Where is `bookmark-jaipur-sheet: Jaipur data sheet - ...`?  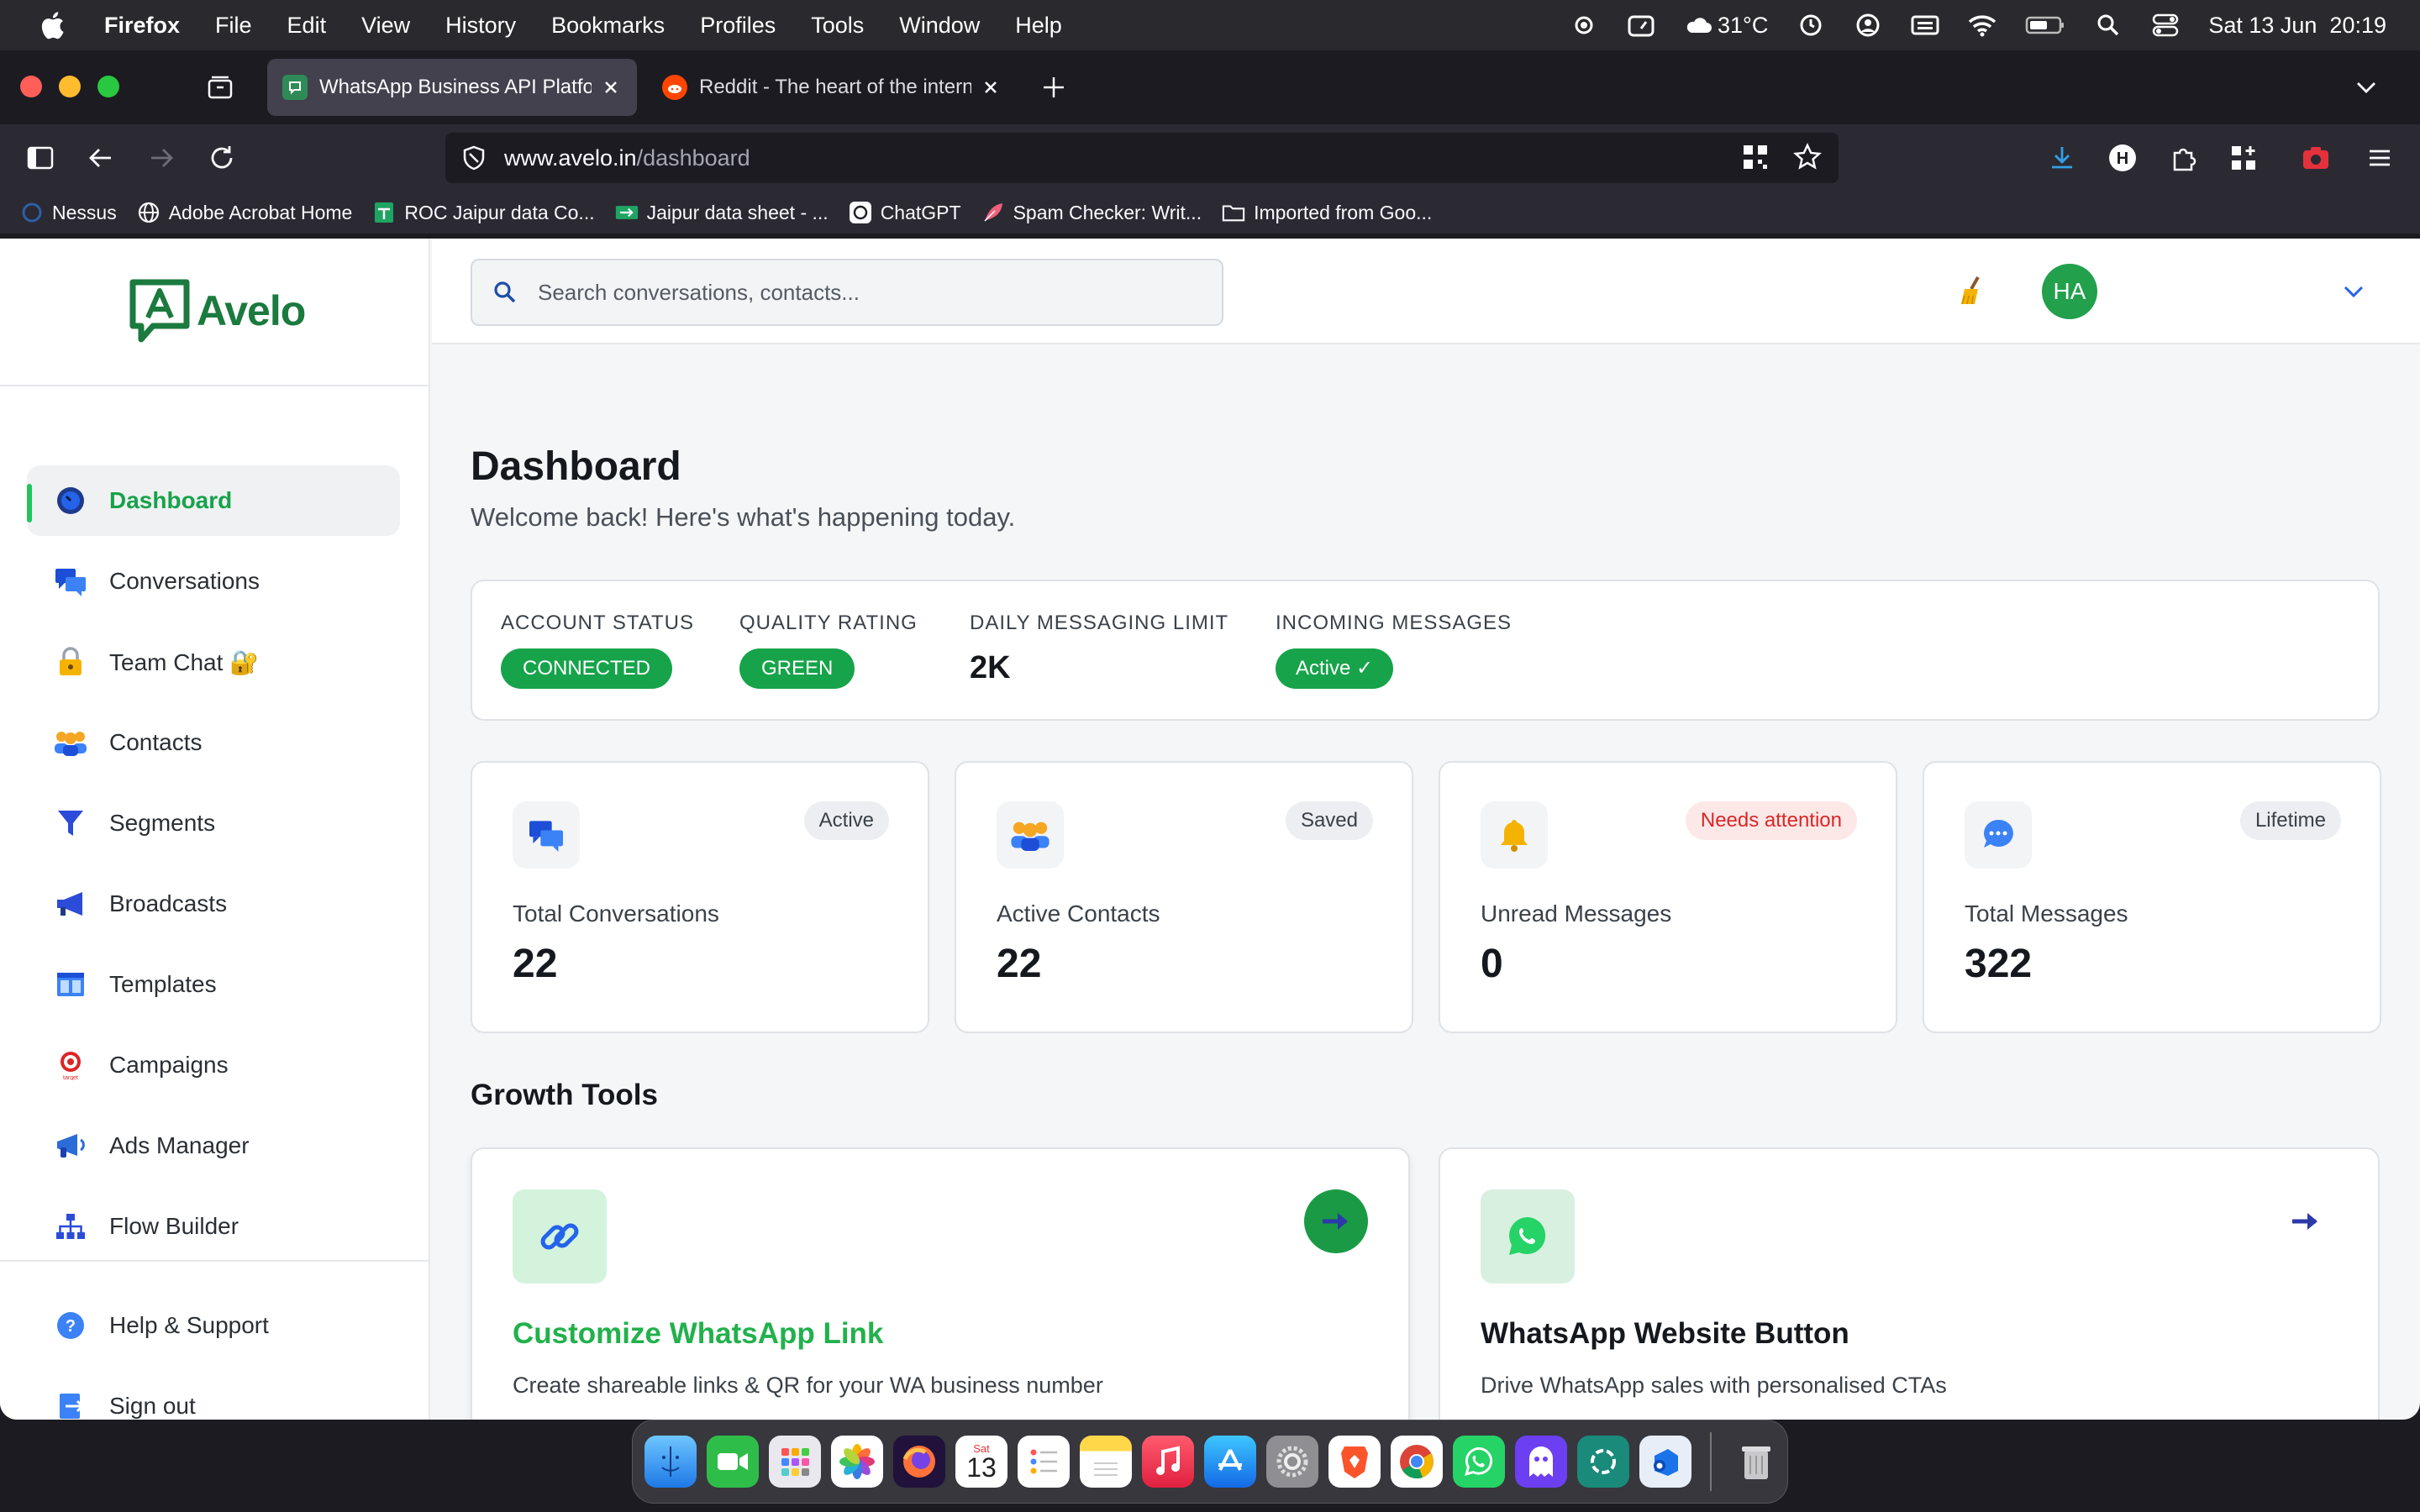 bookmark-jaipur-sheet: Jaipur data sheet - ... is located at coordinates (722, 212).